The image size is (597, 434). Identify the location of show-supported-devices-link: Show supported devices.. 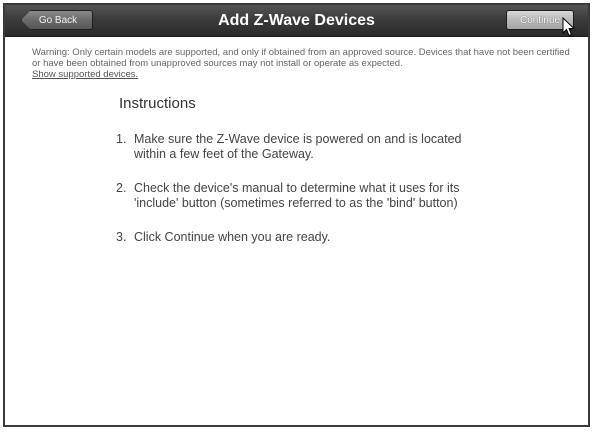
(85, 74).